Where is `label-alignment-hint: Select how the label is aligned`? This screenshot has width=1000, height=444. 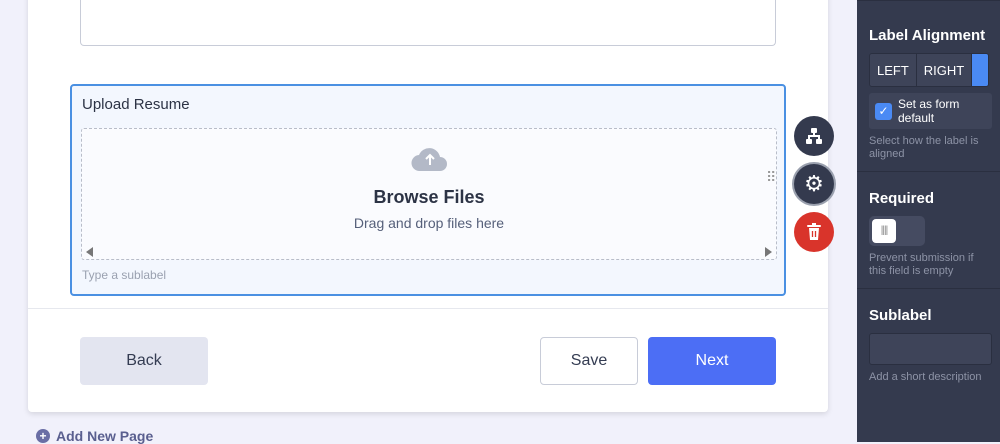 label-alignment-hint: Select how the label is aligned is located at coordinates (924, 147).